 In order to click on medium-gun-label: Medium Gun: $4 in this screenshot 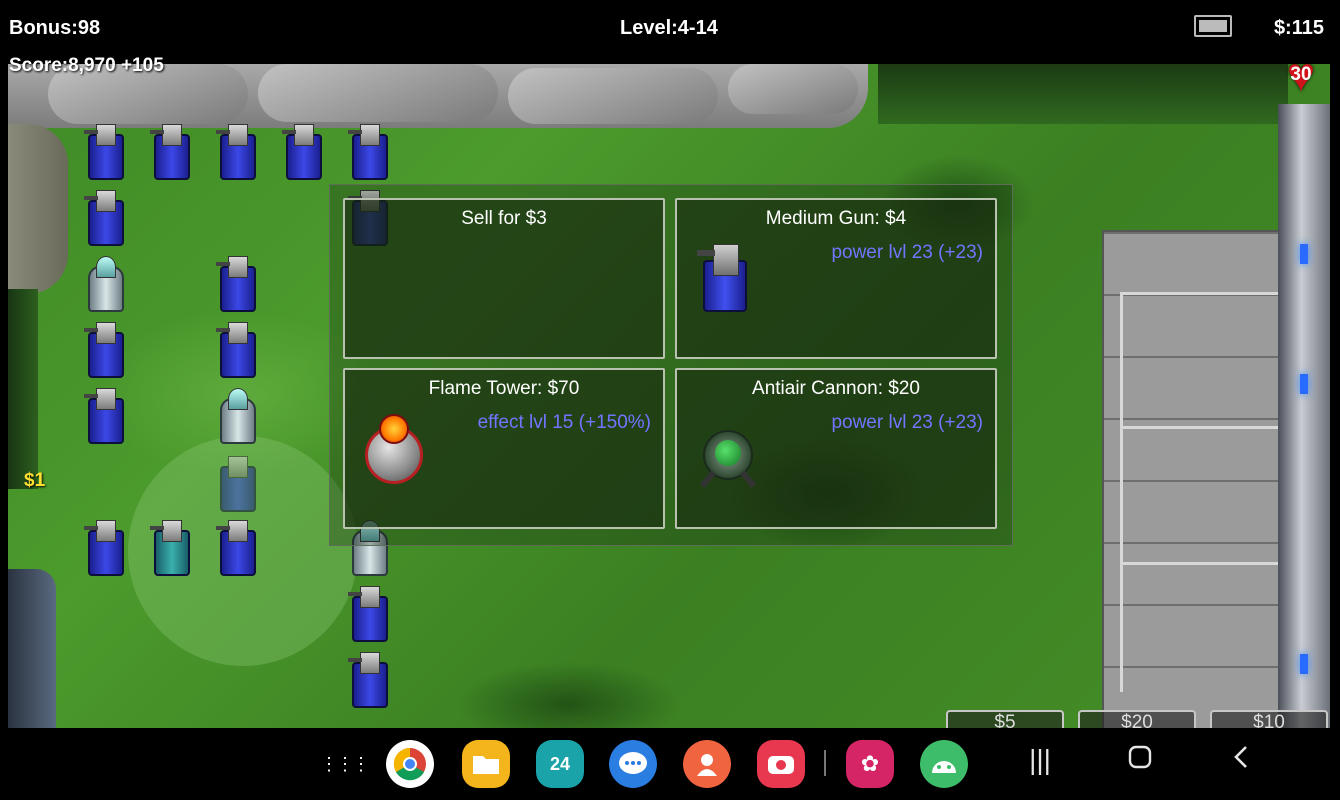, I will do `click(836, 218)`.